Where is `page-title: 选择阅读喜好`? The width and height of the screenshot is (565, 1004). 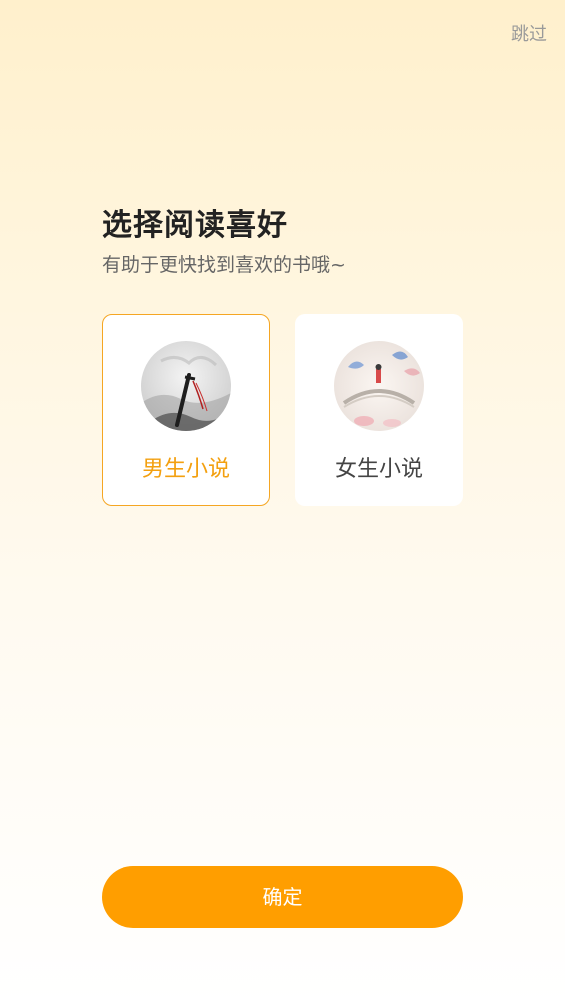
page-title: 选择阅读喜好 is located at coordinates (195, 225).